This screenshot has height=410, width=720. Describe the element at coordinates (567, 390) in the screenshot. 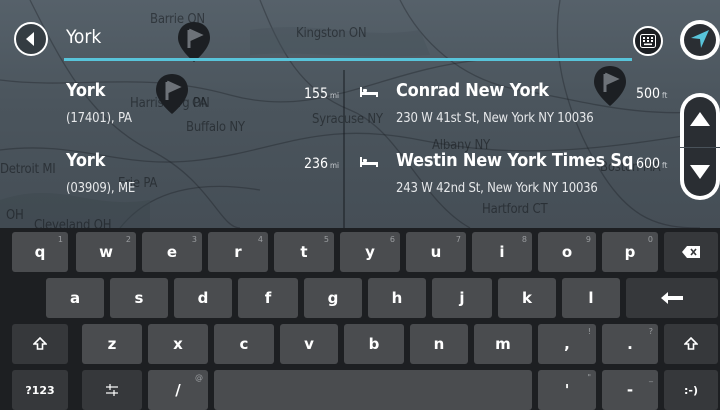

I see `key-apostrophe: ' "` at that location.